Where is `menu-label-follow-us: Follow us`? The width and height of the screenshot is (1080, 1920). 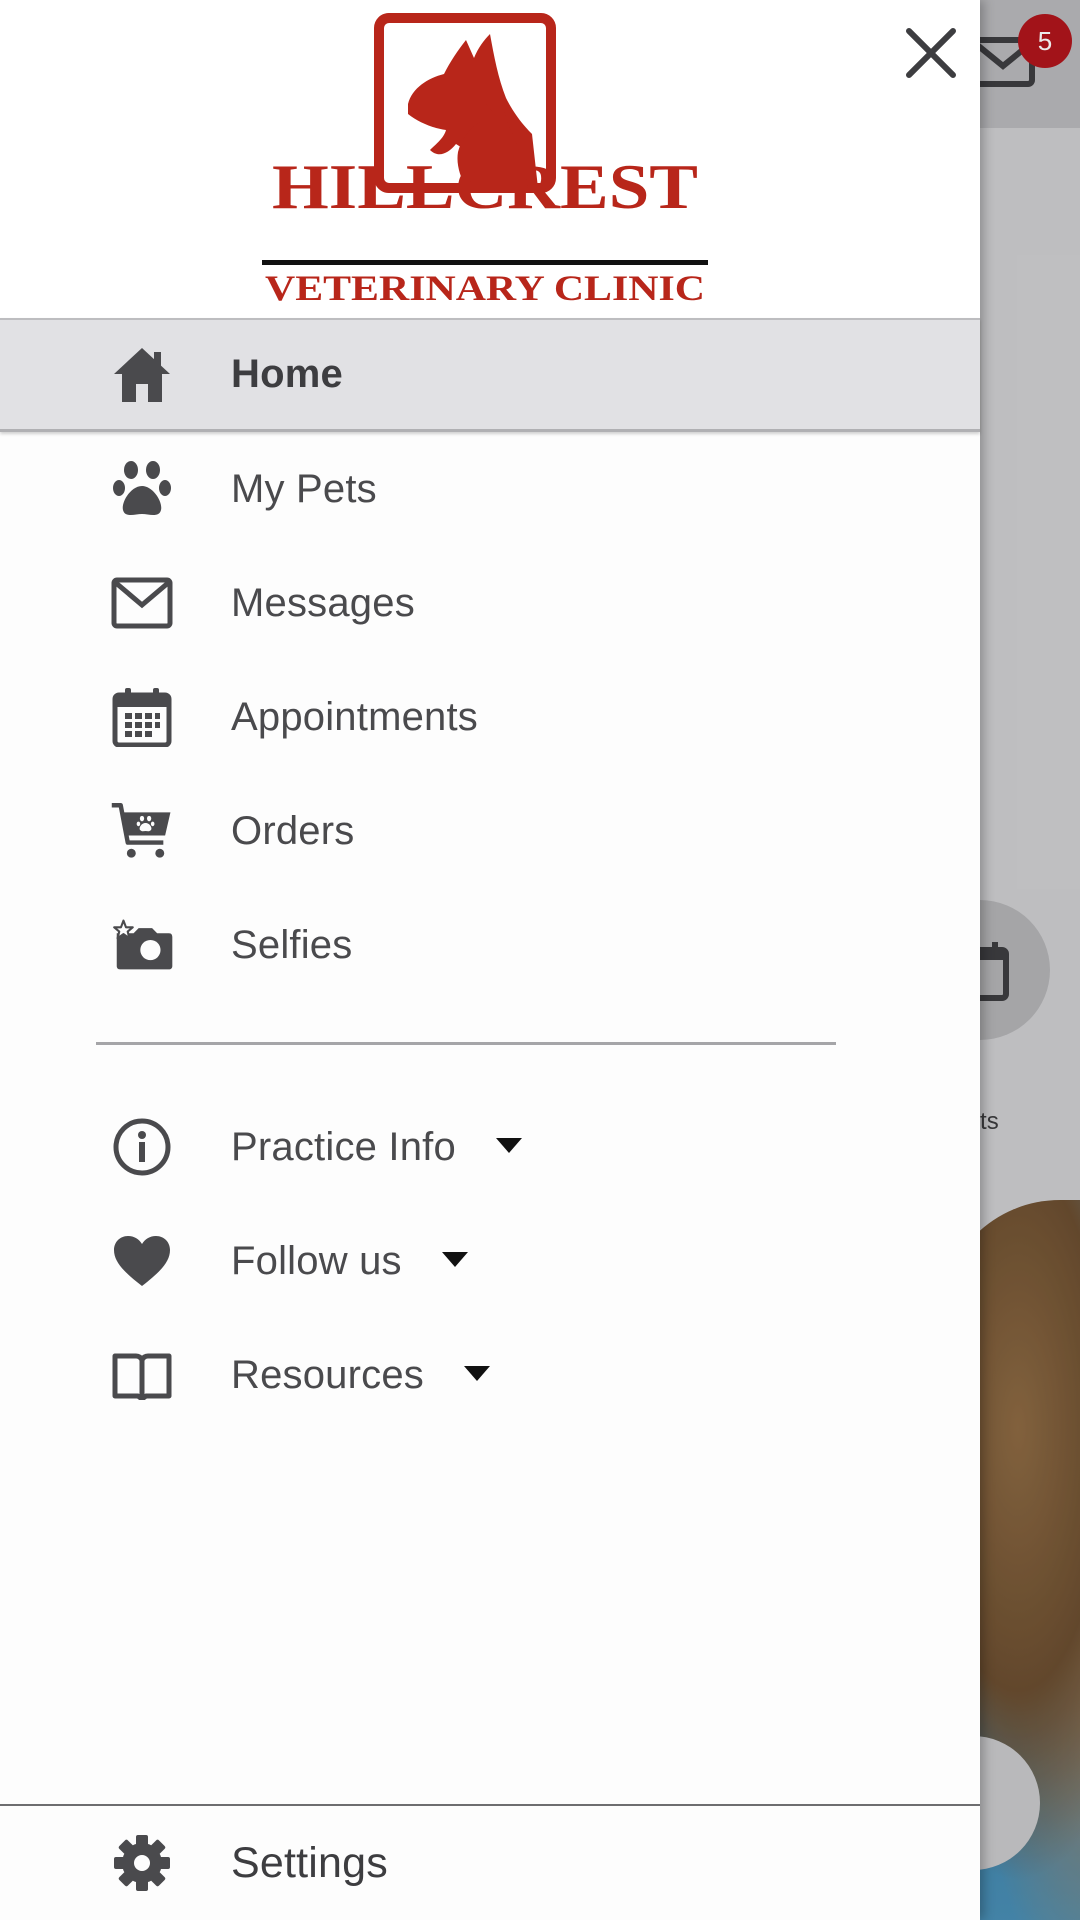 menu-label-follow-us: Follow us is located at coordinates (349, 1261).